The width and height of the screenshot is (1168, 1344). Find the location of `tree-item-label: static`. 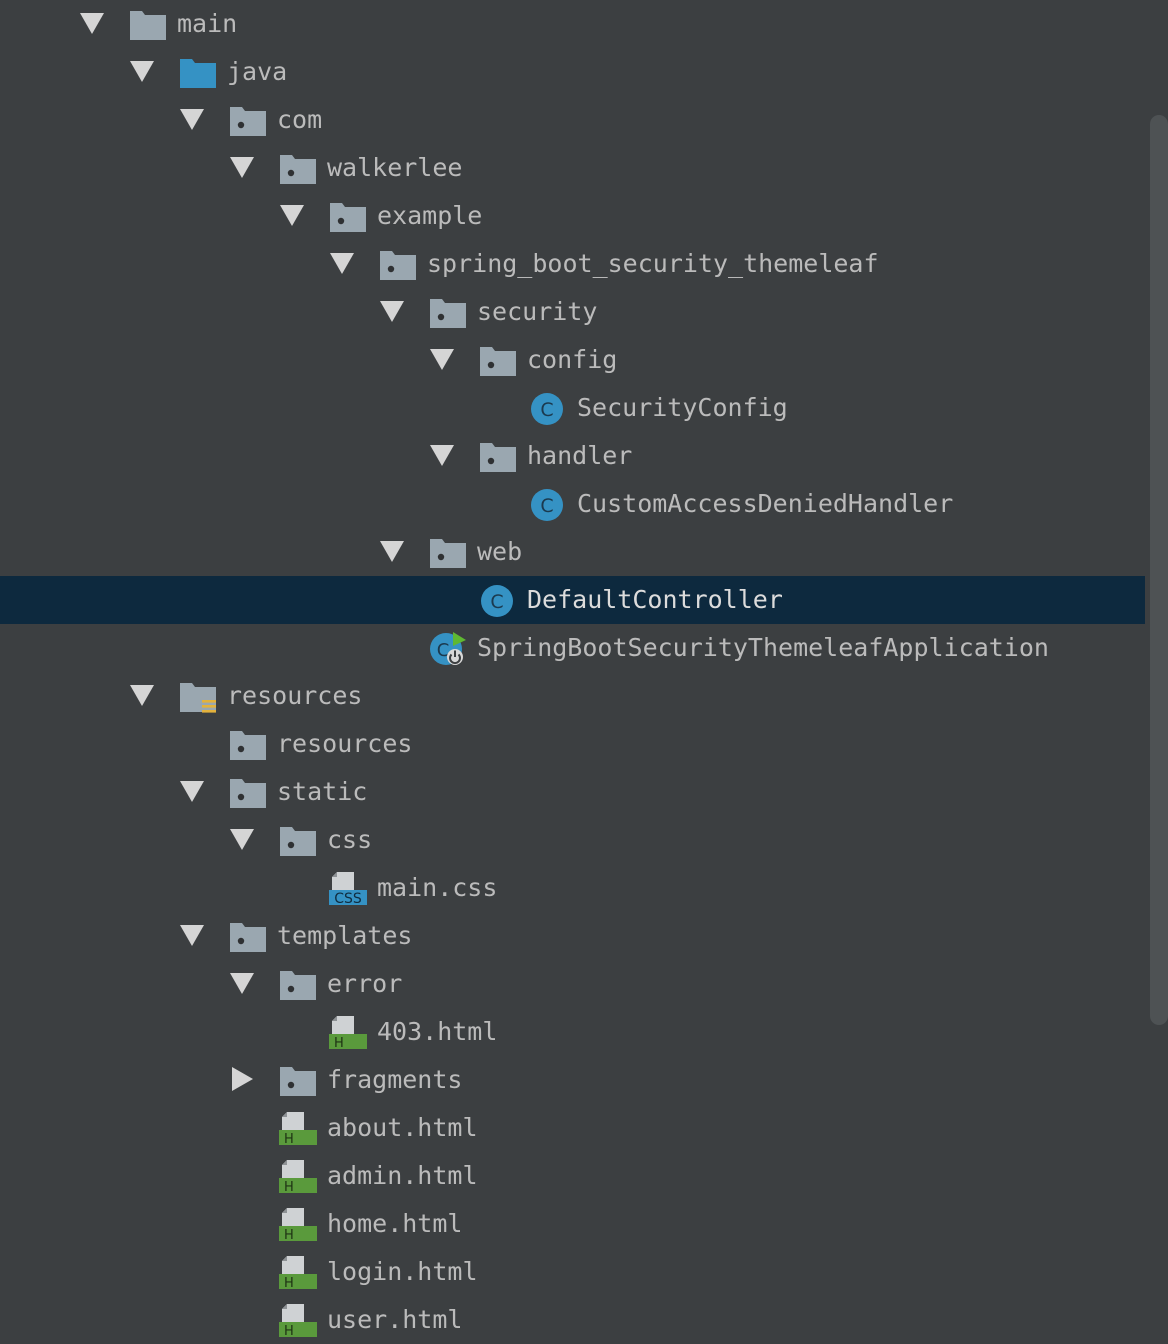

tree-item-label: static is located at coordinates (322, 791).